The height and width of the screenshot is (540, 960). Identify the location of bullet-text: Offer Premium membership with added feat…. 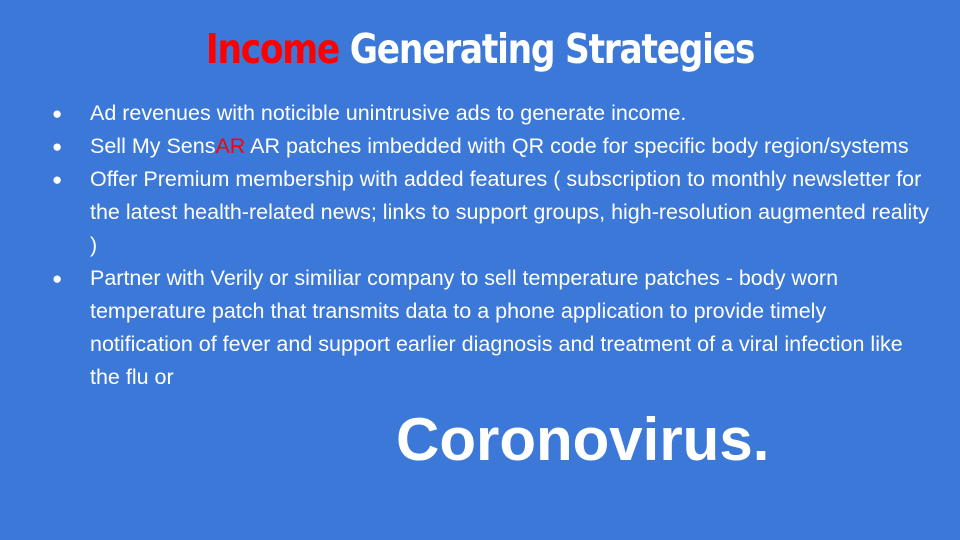
(509, 212).